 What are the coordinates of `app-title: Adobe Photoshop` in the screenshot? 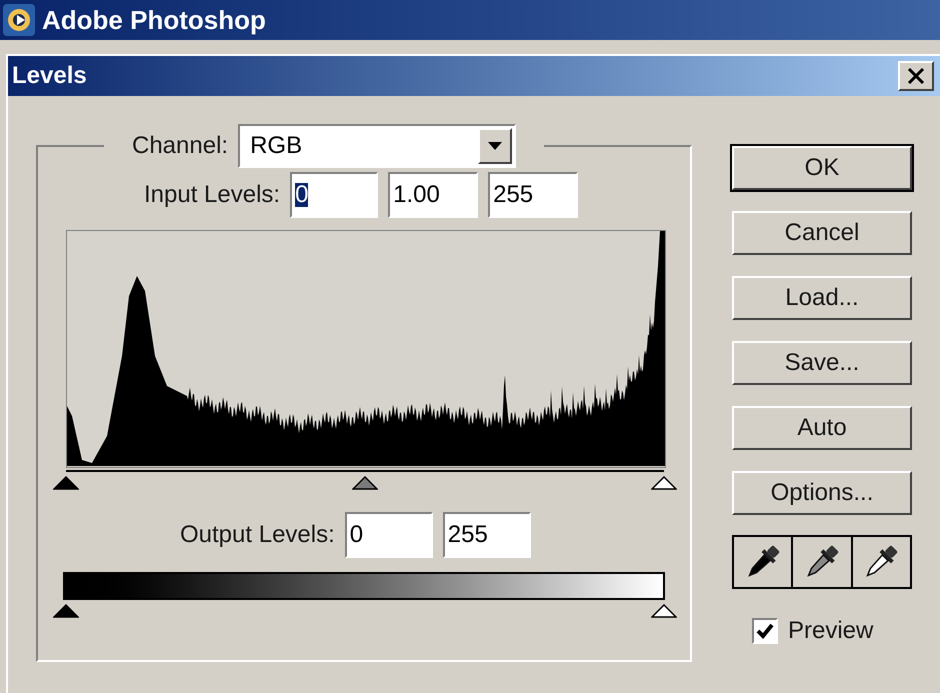 It's located at (154, 20).